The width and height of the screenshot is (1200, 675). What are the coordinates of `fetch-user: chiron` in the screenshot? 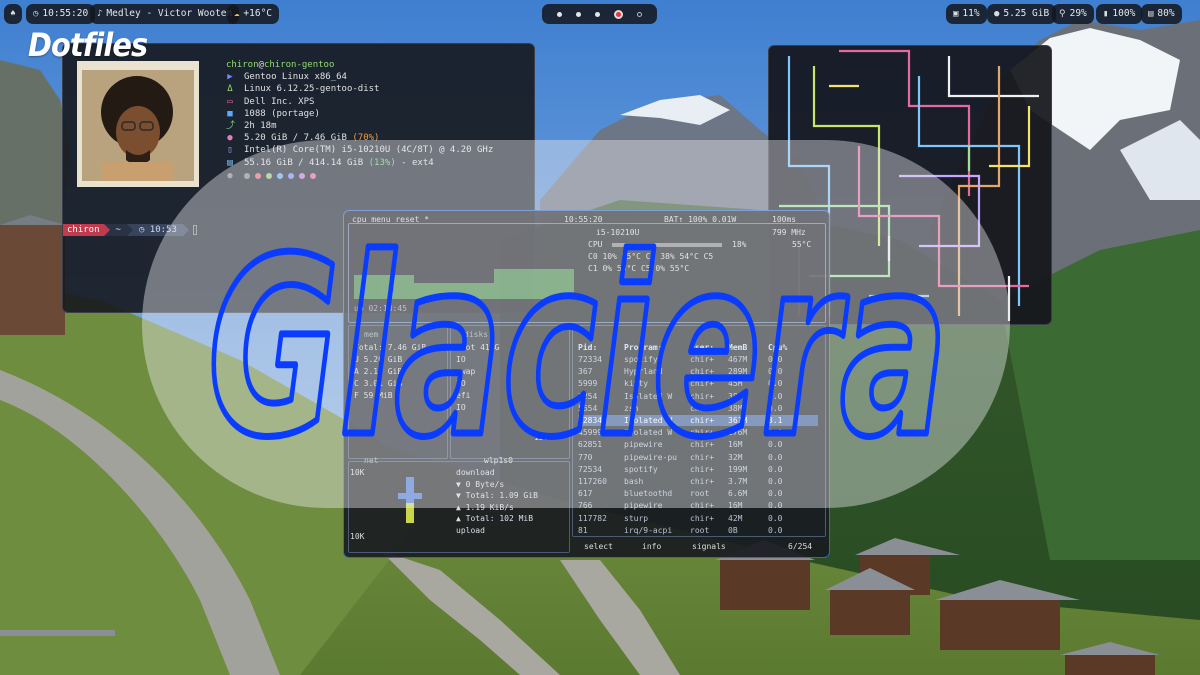 It's located at (242, 65).